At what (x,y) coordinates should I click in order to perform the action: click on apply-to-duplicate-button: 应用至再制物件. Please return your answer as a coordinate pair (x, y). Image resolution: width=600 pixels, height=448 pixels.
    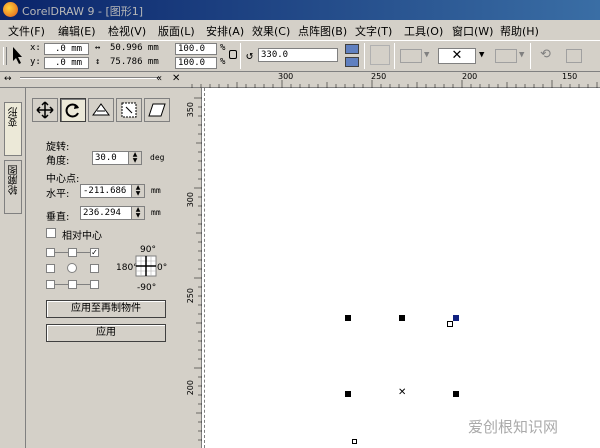
    Looking at the image, I should click on (106, 309).